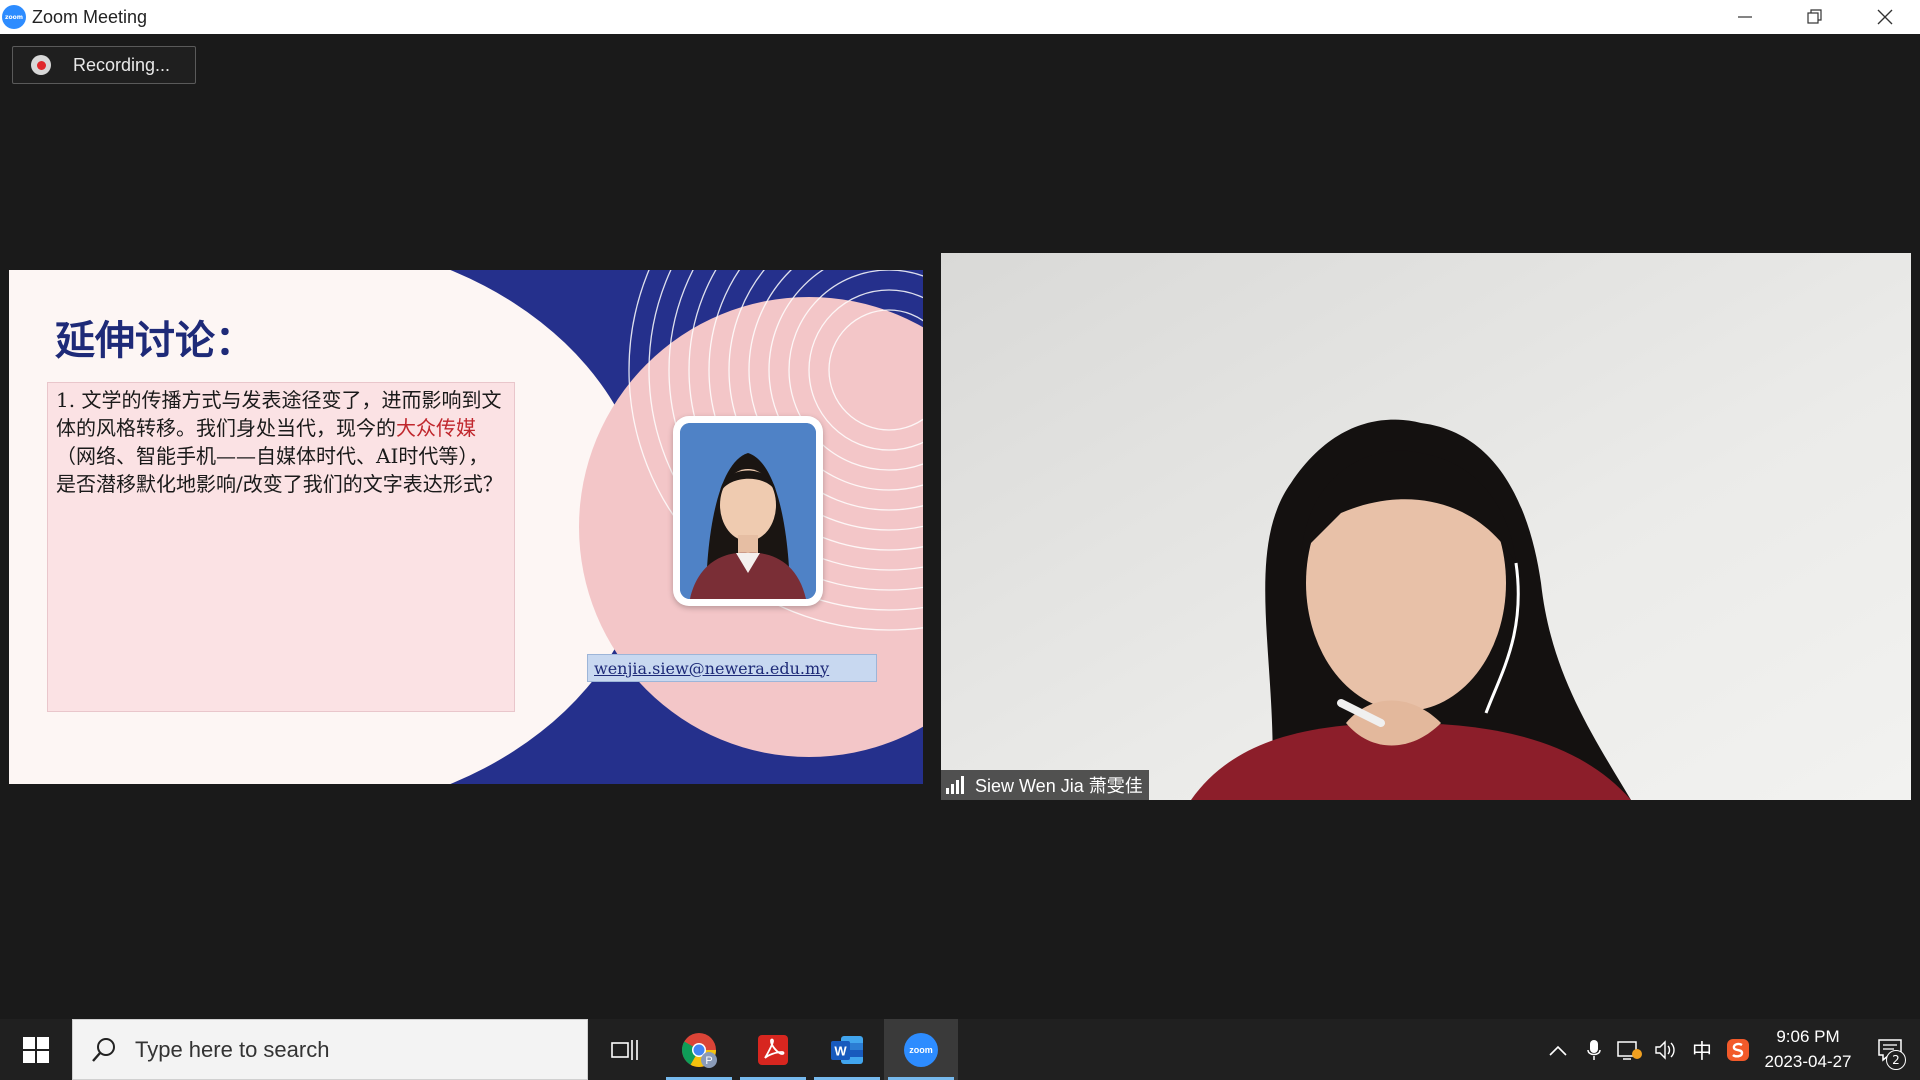 Image resolution: width=1920 pixels, height=1080 pixels. I want to click on slide-title: 延伸讨论：, so click(155, 340).